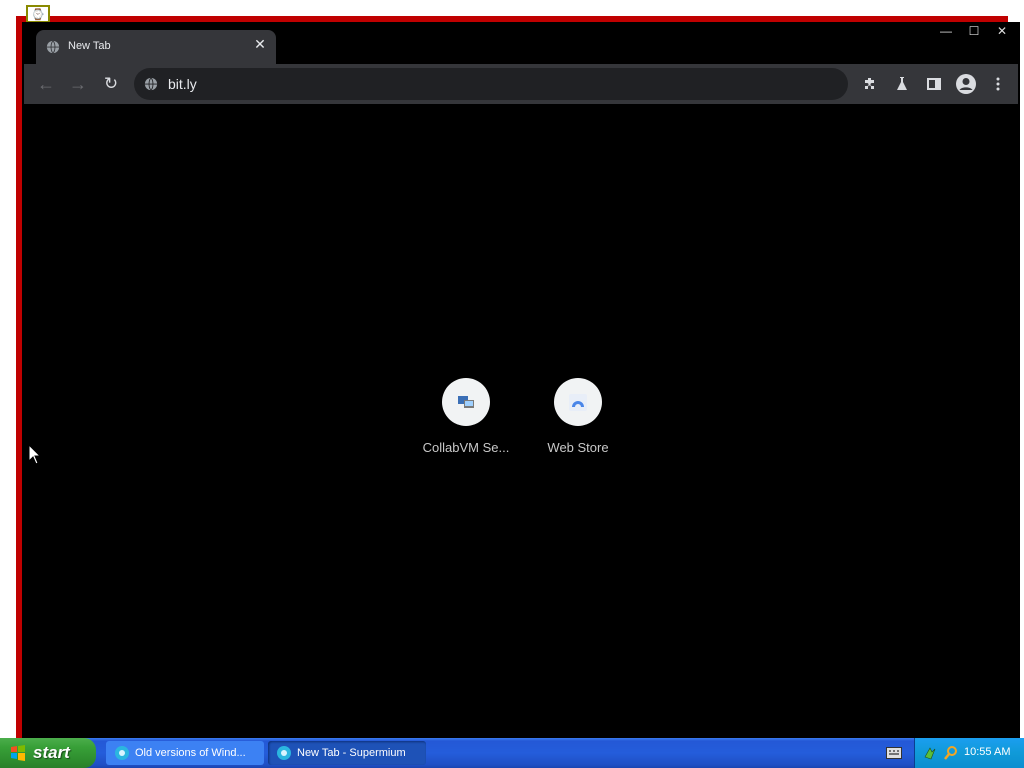  I want to click on start-button: start, so click(48, 753).